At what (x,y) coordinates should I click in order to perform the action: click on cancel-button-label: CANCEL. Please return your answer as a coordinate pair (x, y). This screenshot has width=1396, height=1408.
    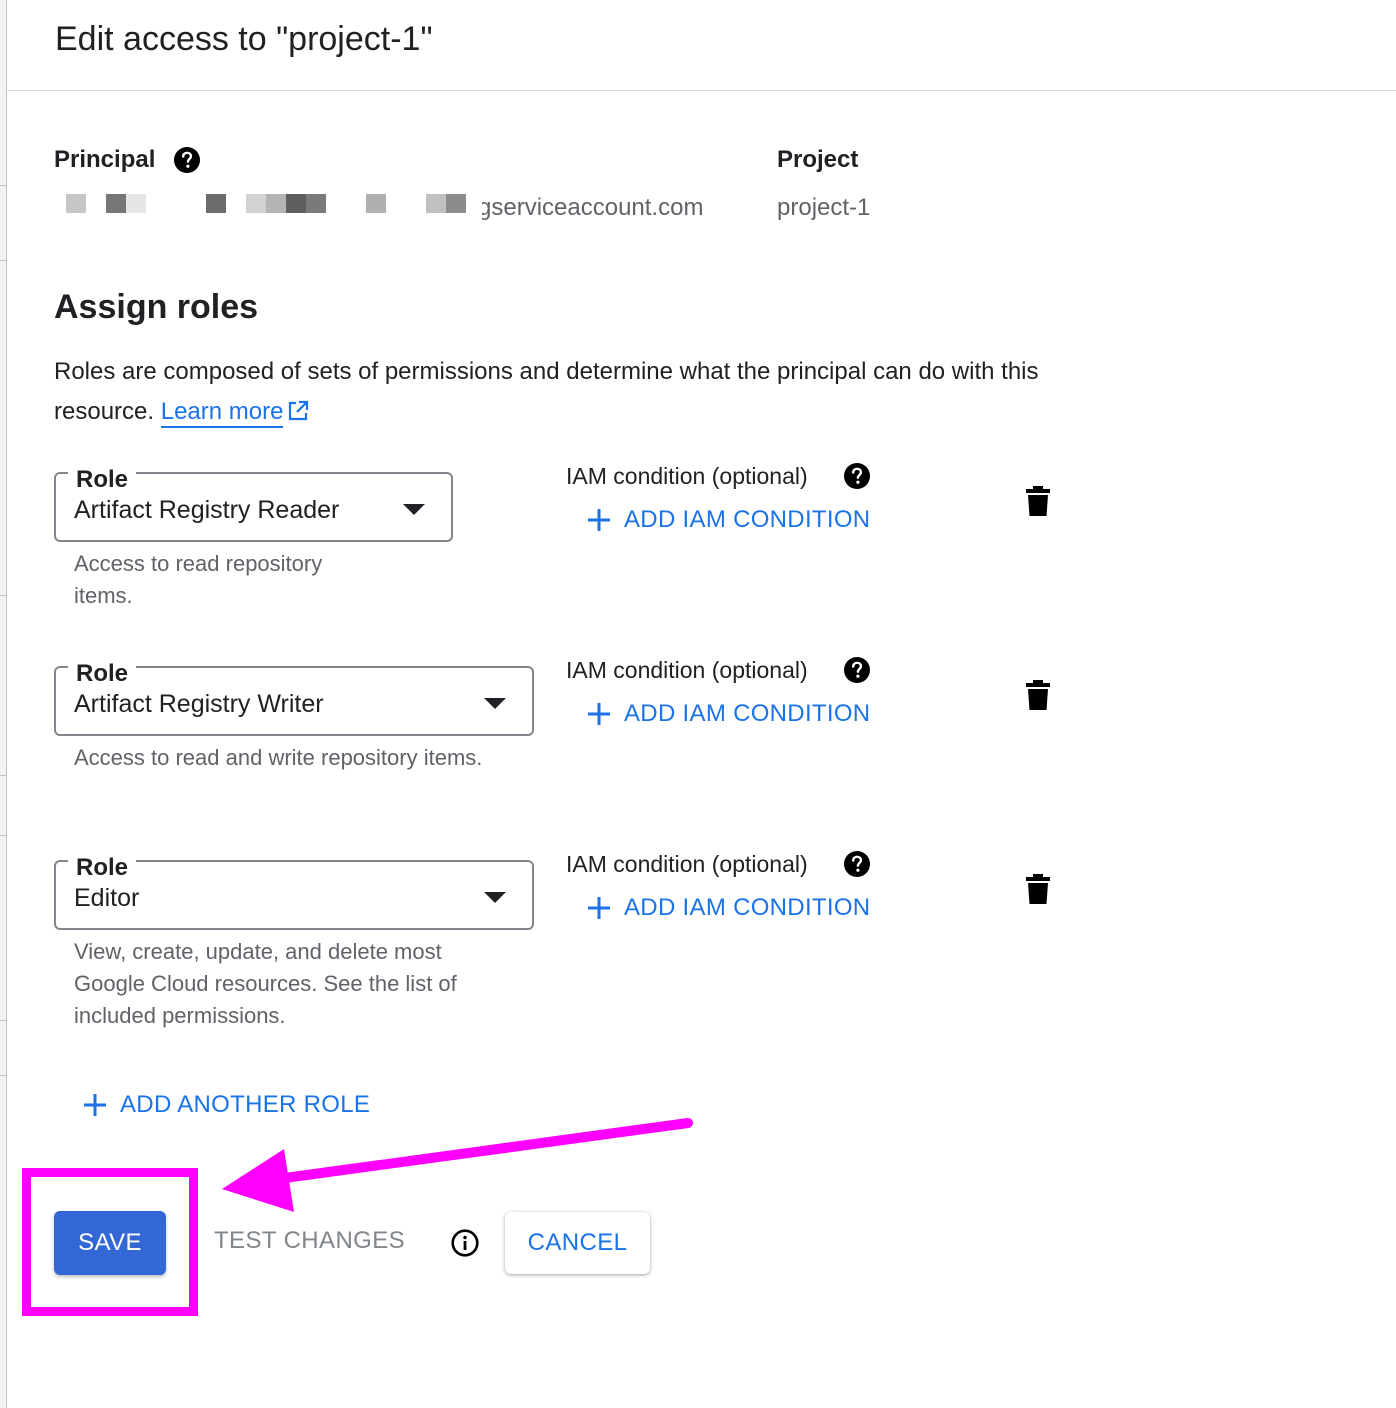
    Looking at the image, I should click on (577, 1242).